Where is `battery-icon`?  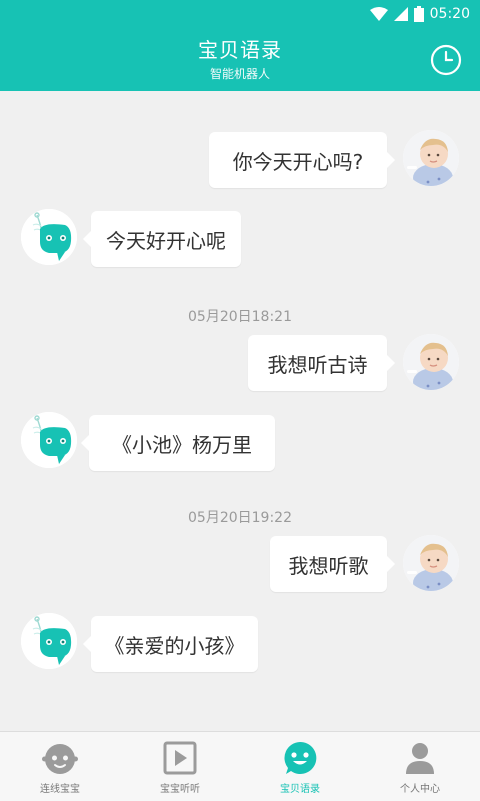 battery-icon is located at coordinates (418, 14).